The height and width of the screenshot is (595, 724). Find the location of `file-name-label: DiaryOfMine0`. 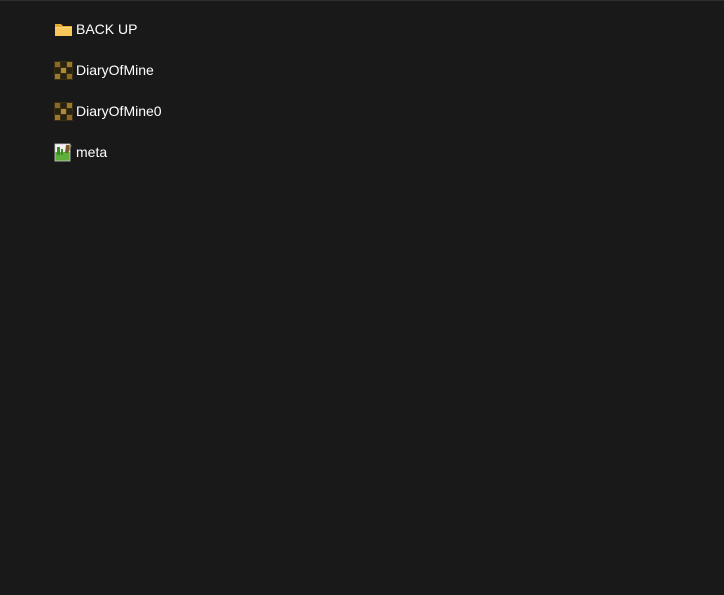

file-name-label: DiaryOfMine0 is located at coordinates (119, 111).